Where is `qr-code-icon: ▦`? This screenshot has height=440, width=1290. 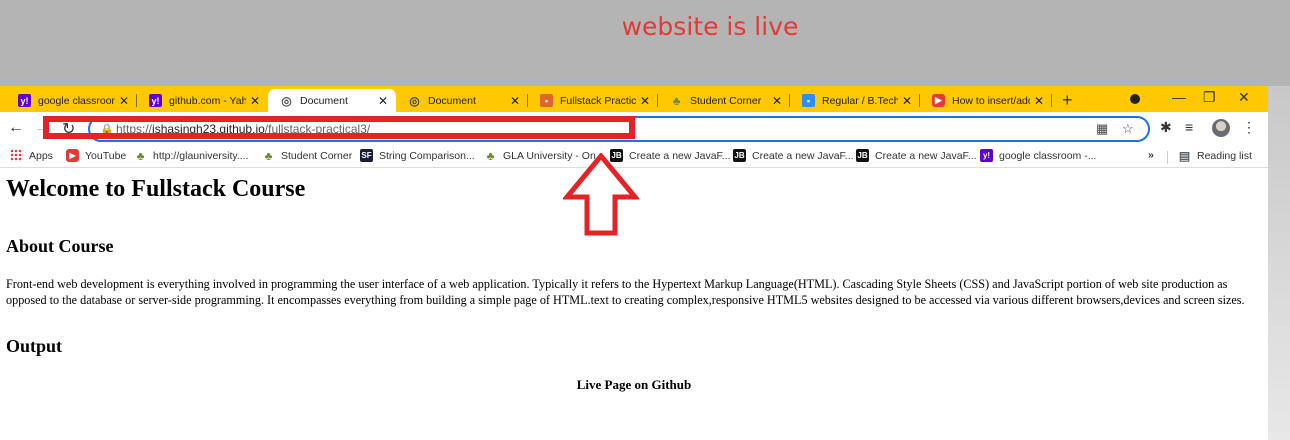
qr-code-icon: ▦ is located at coordinates (1102, 129).